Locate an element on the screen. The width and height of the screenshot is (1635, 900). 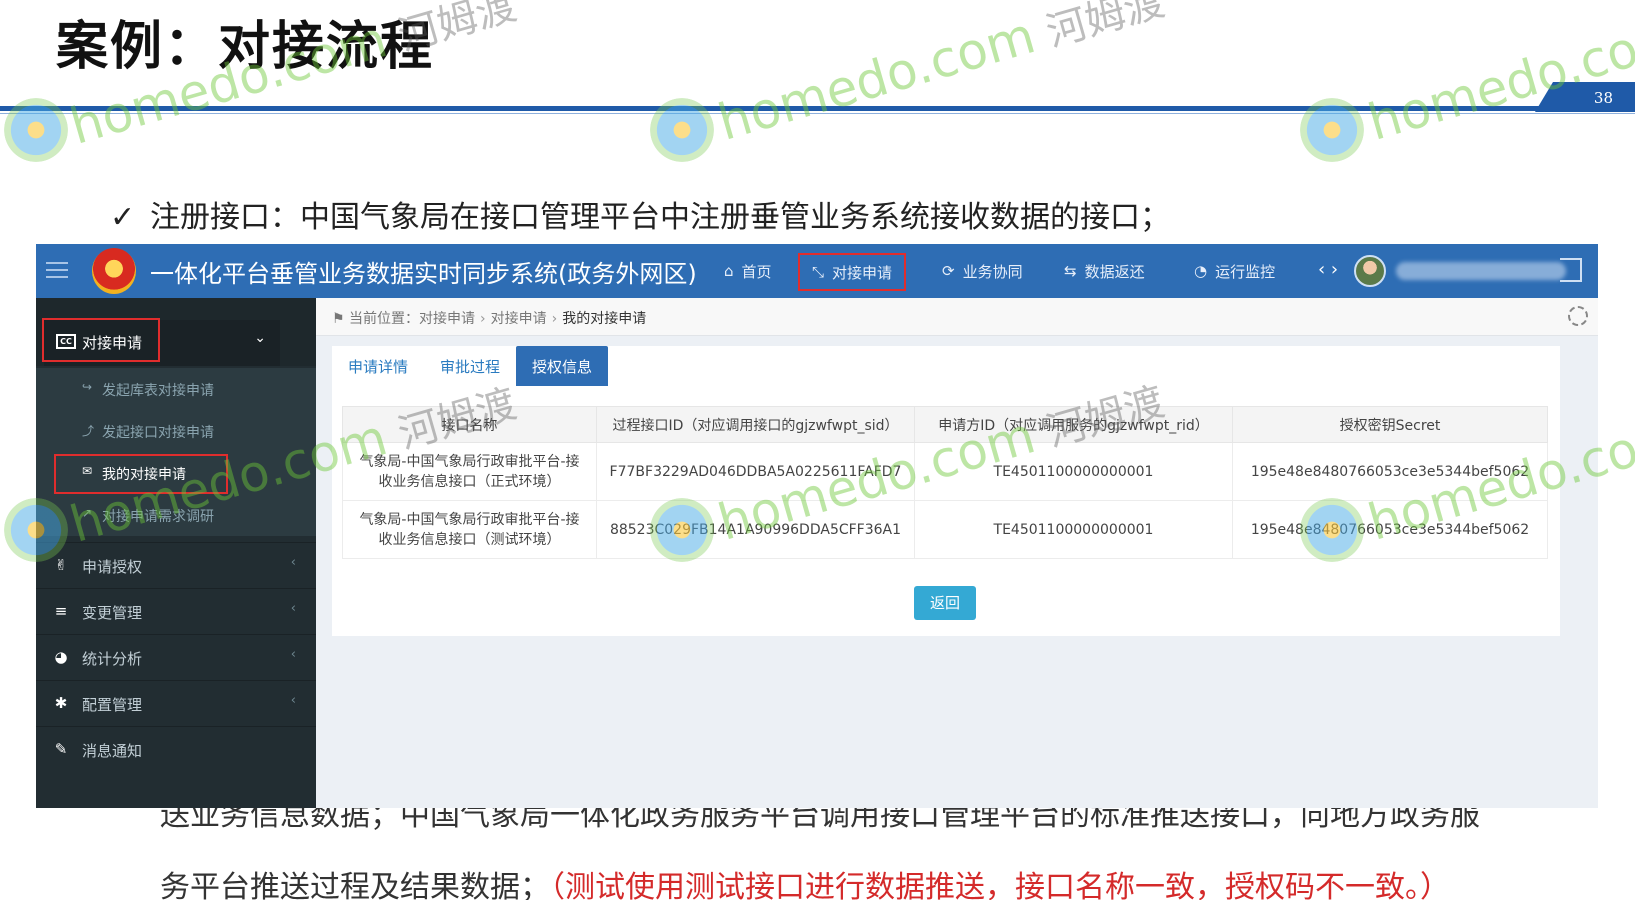
user-avatar is located at coordinates (1370, 271).